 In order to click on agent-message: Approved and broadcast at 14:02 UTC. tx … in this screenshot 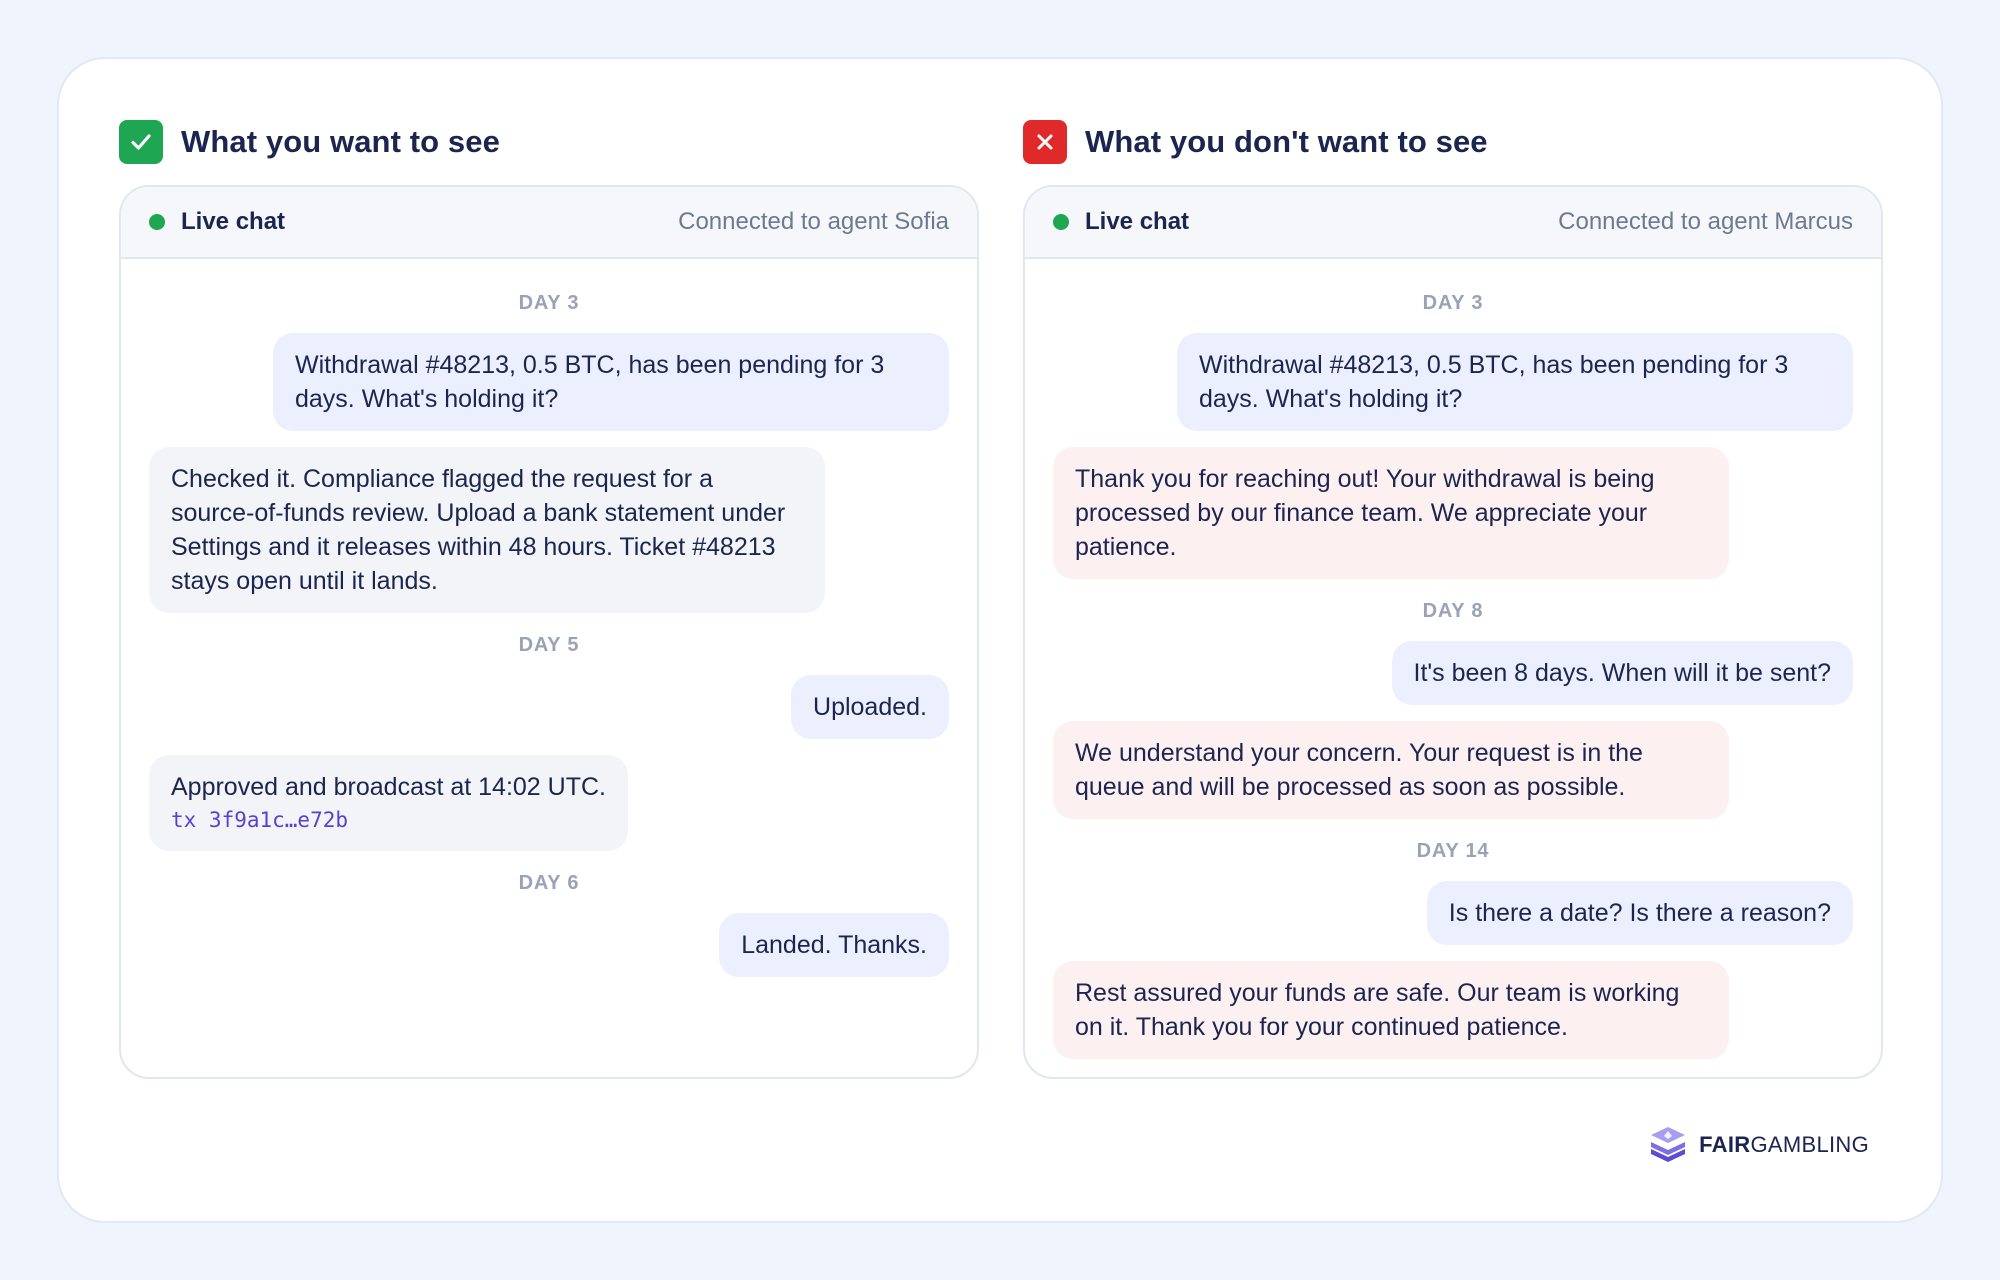, I will do `click(388, 803)`.